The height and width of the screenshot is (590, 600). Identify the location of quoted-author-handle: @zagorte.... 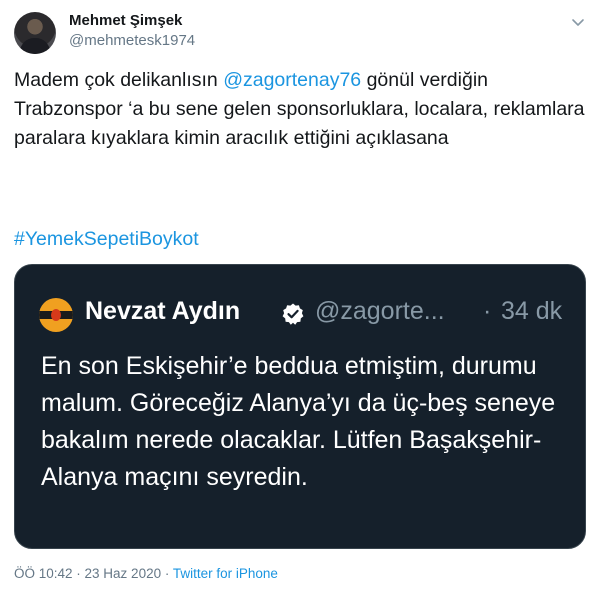
(380, 311).